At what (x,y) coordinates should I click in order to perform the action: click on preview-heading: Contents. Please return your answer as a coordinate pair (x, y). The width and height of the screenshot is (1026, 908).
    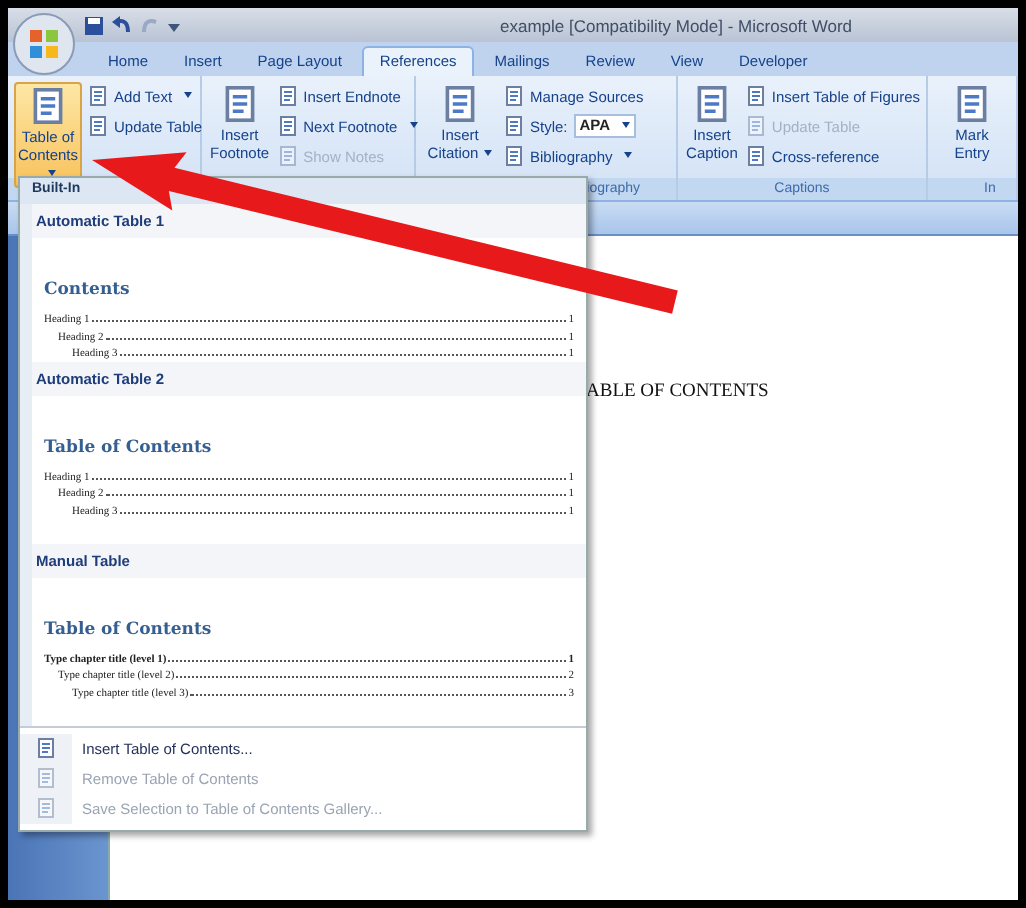
    Looking at the image, I should click on (88, 290).